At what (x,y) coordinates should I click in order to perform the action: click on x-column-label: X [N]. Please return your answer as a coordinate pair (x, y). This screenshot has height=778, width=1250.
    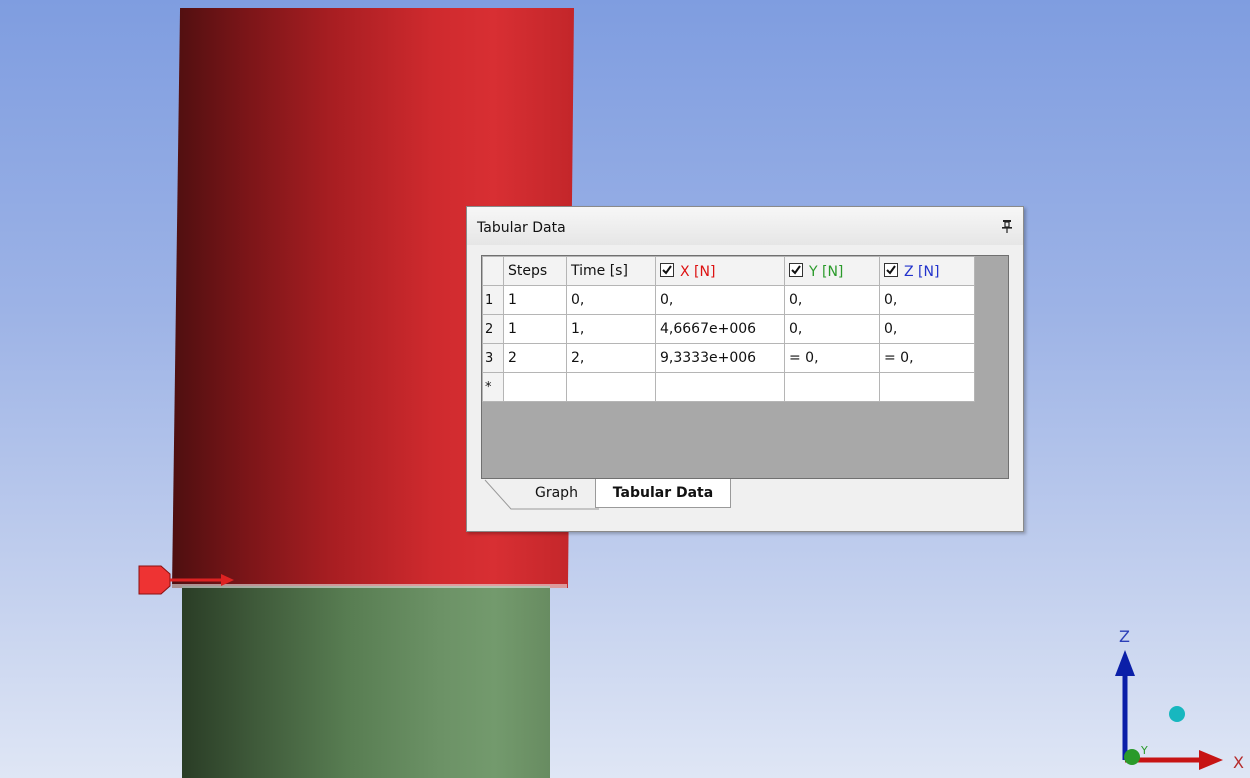
    Looking at the image, I should click on (698, 271).